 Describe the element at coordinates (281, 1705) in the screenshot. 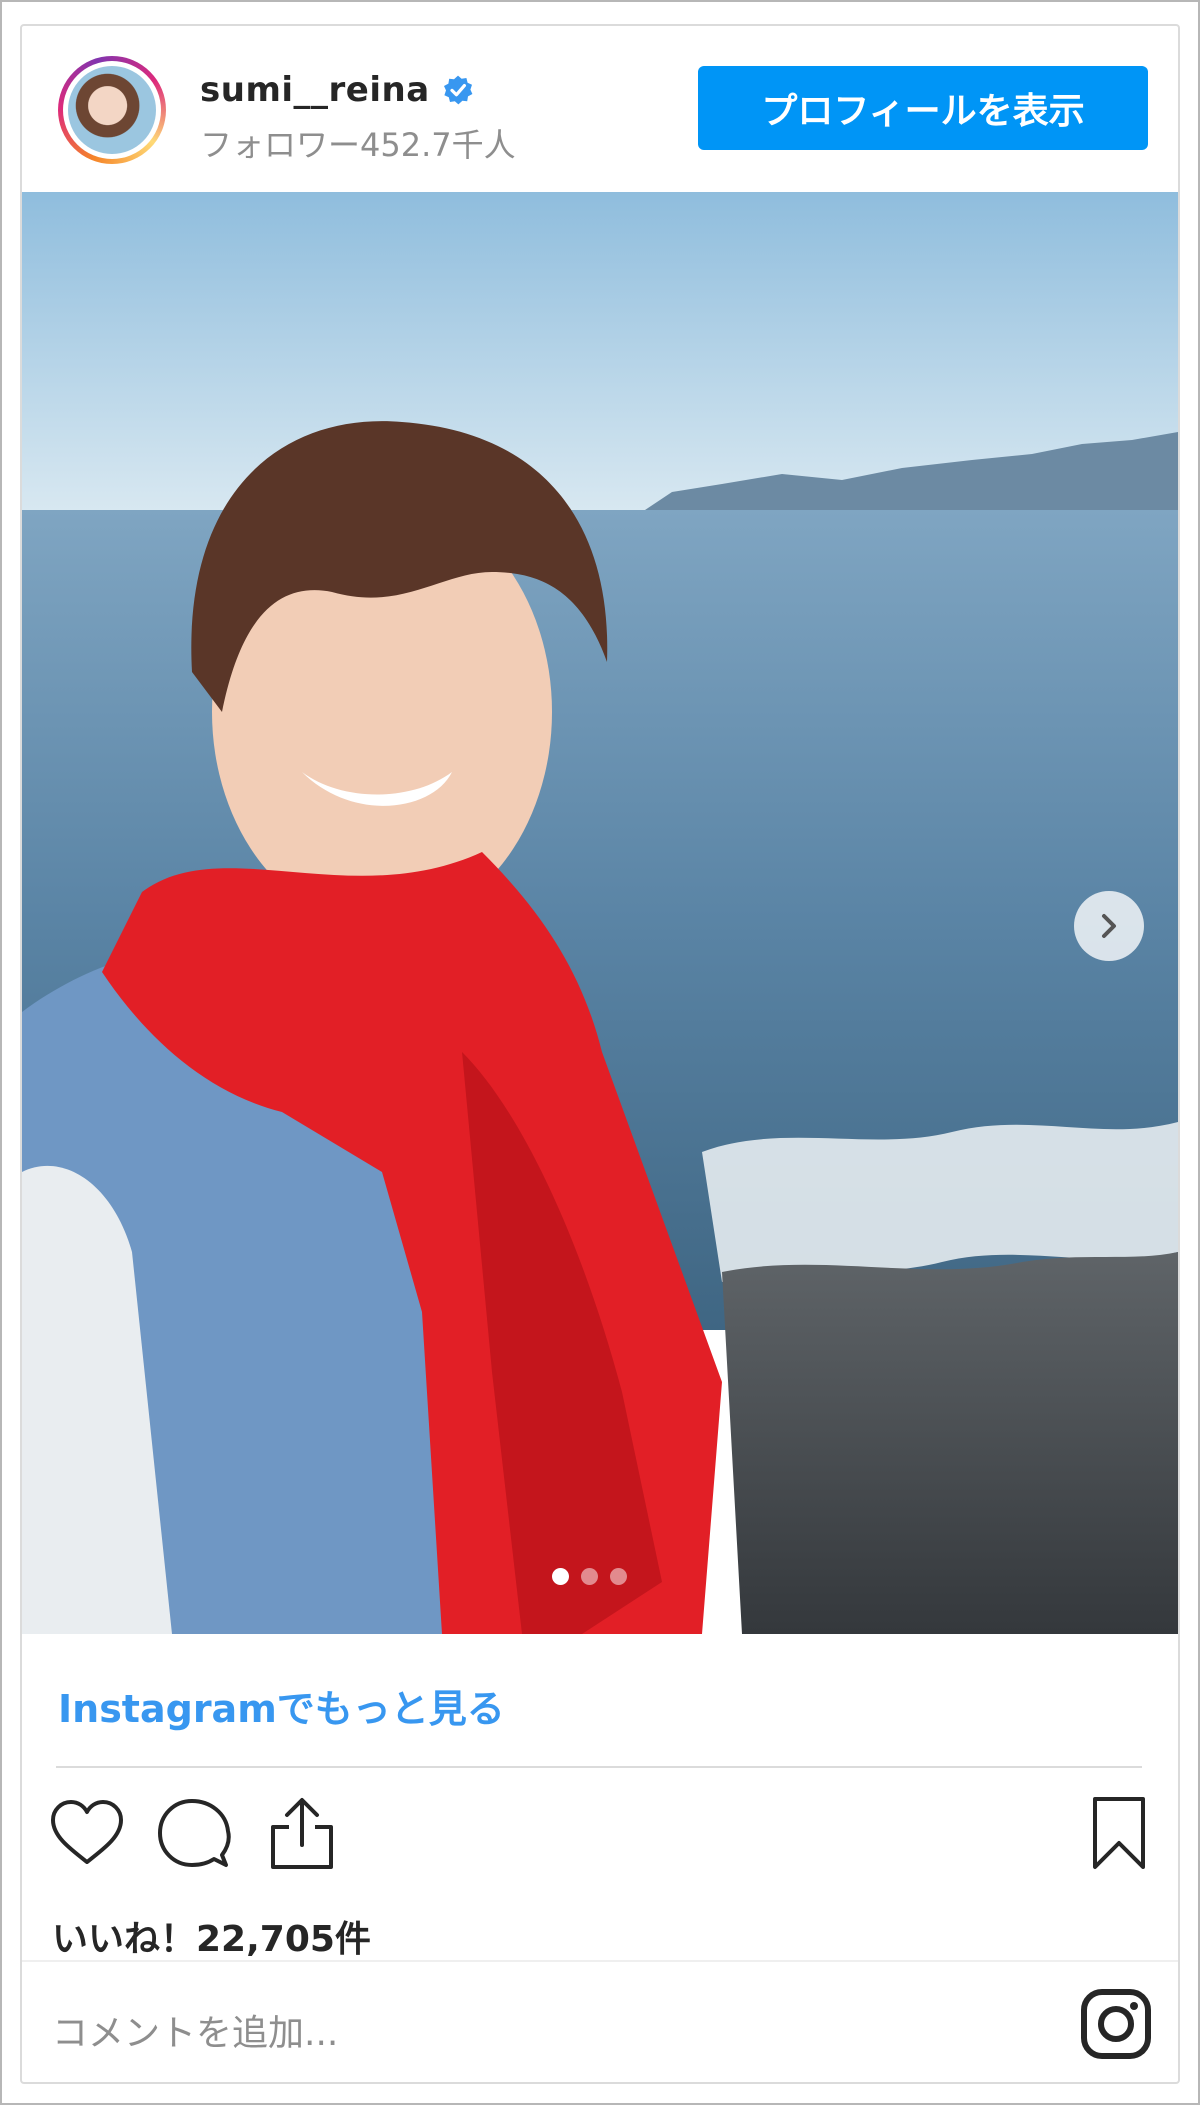

I see `view-more-on-instagram-link: Instagramでもっと見る` at that location.